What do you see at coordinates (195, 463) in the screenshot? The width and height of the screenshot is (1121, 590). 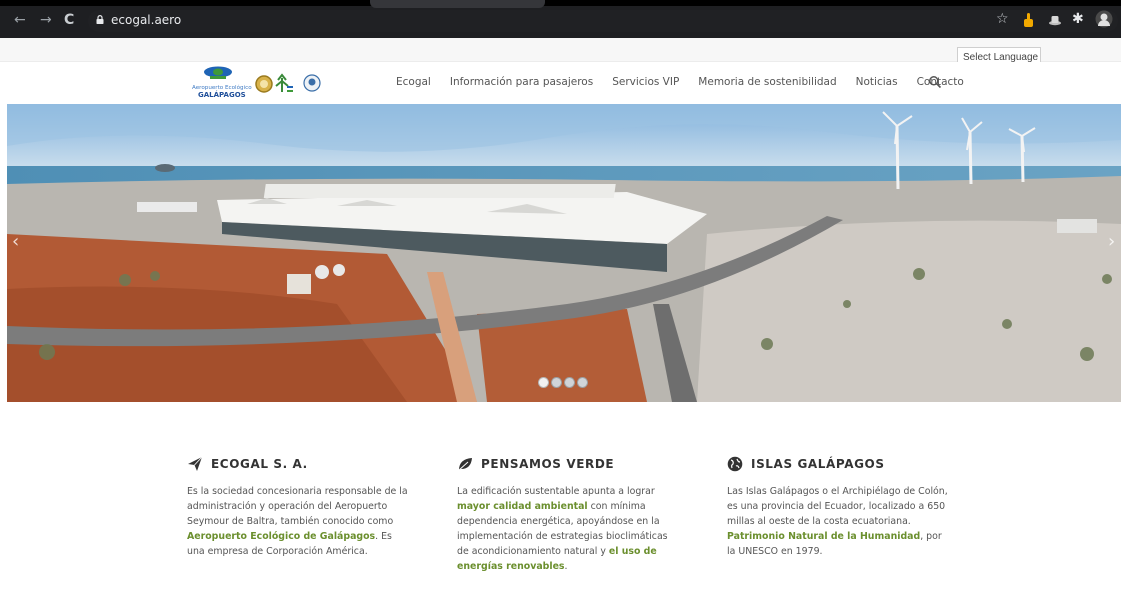 I see `paper-plane-icon` at bounding box center [195, 463].